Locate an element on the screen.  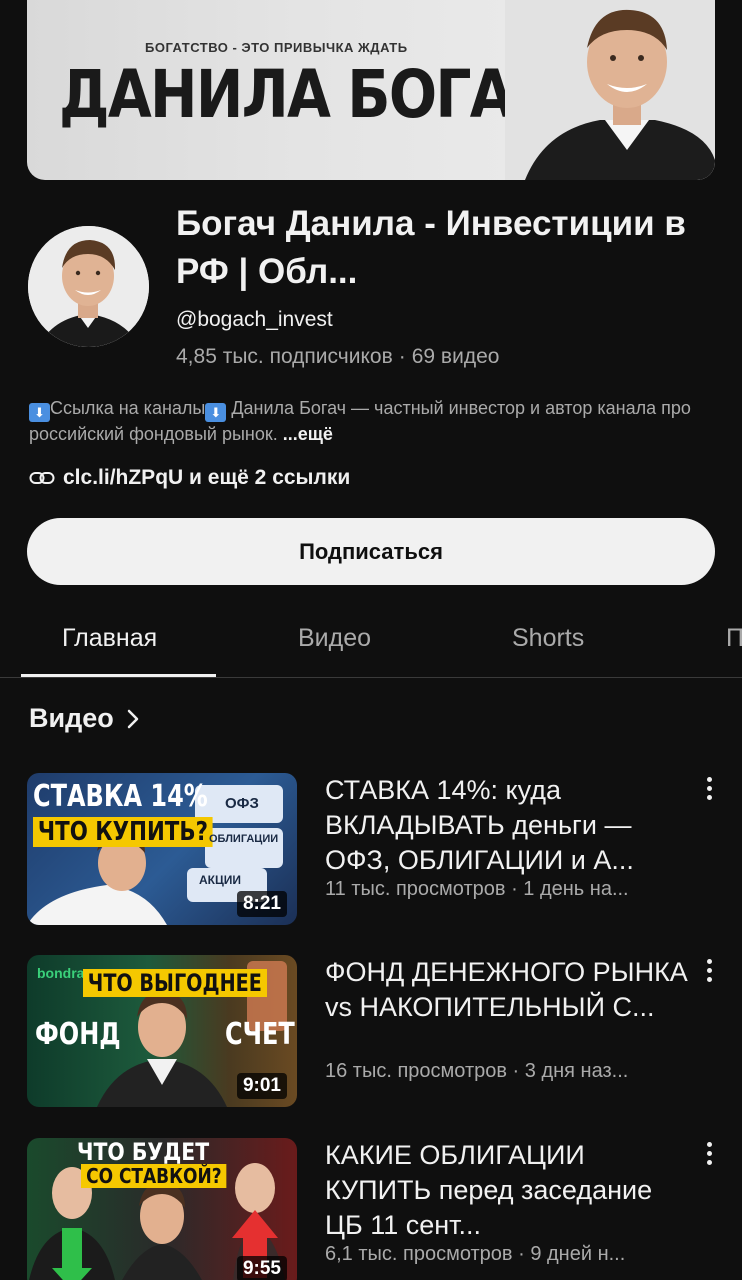
description-more-link: ...ещё is located at coordinates (308, 434).